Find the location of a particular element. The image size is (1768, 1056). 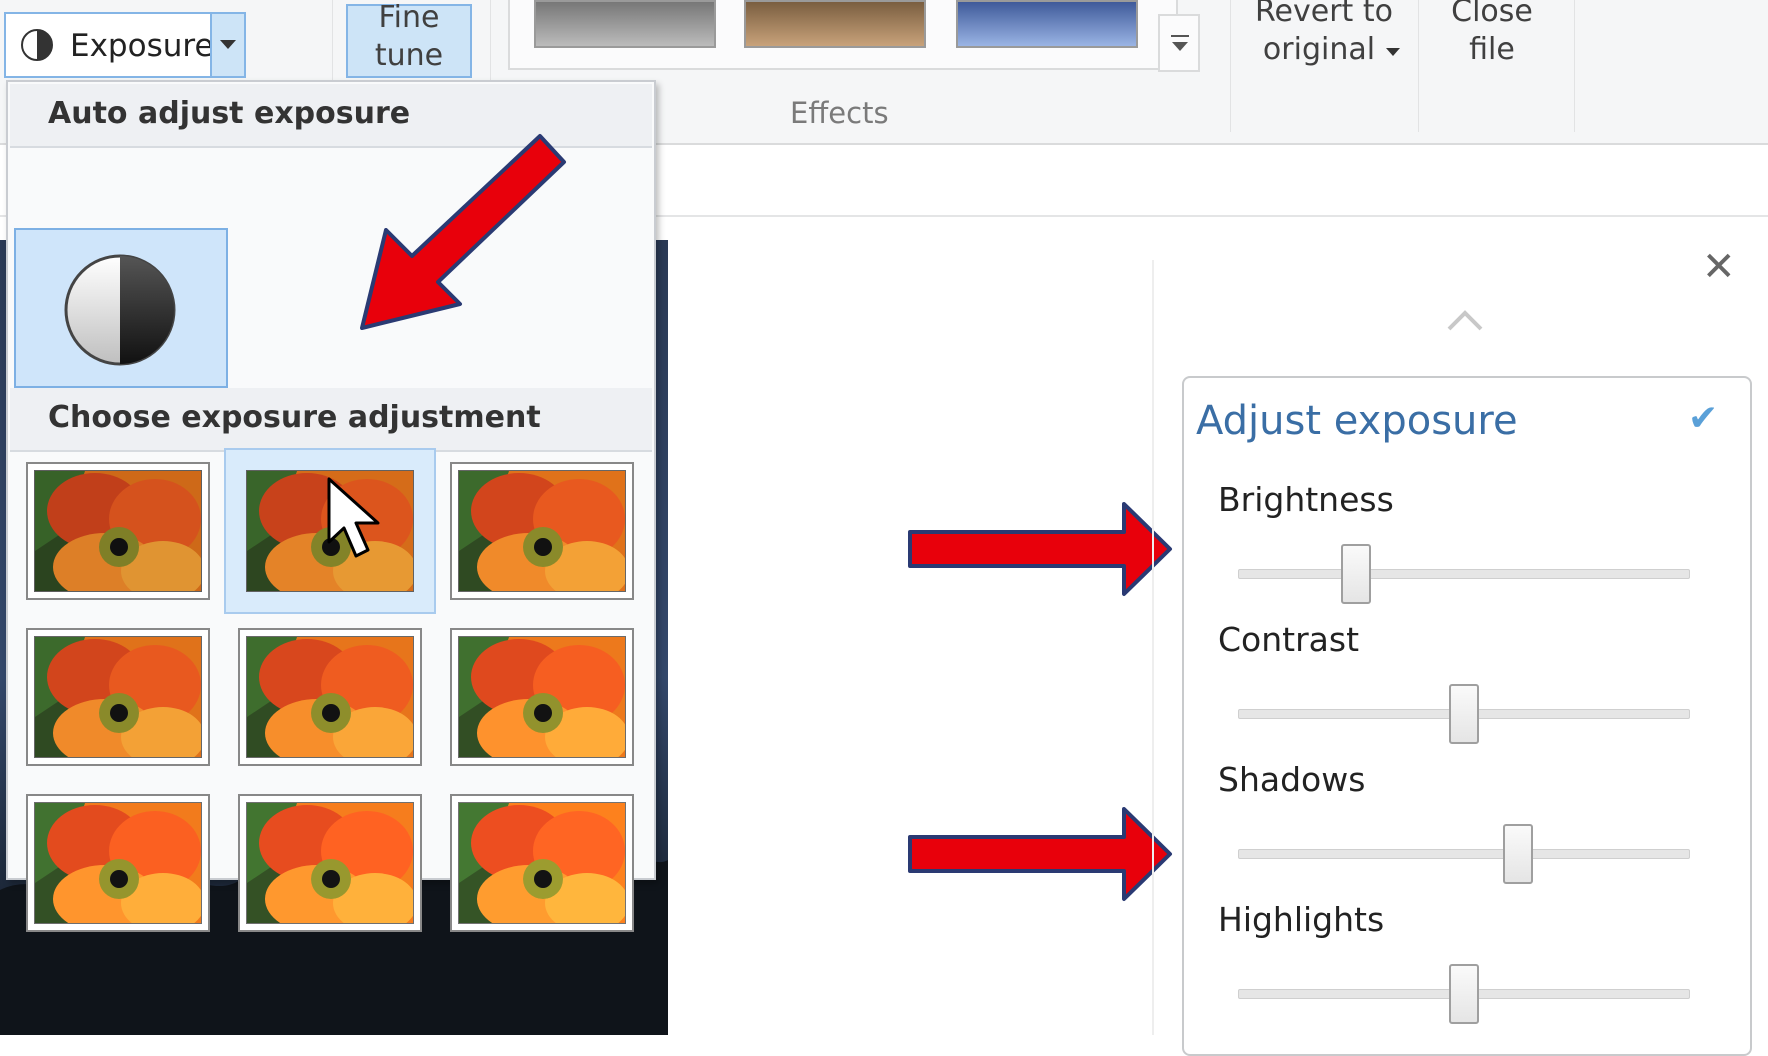

slider-label-highlights: Highlights is located at coordinates (1301, 919).